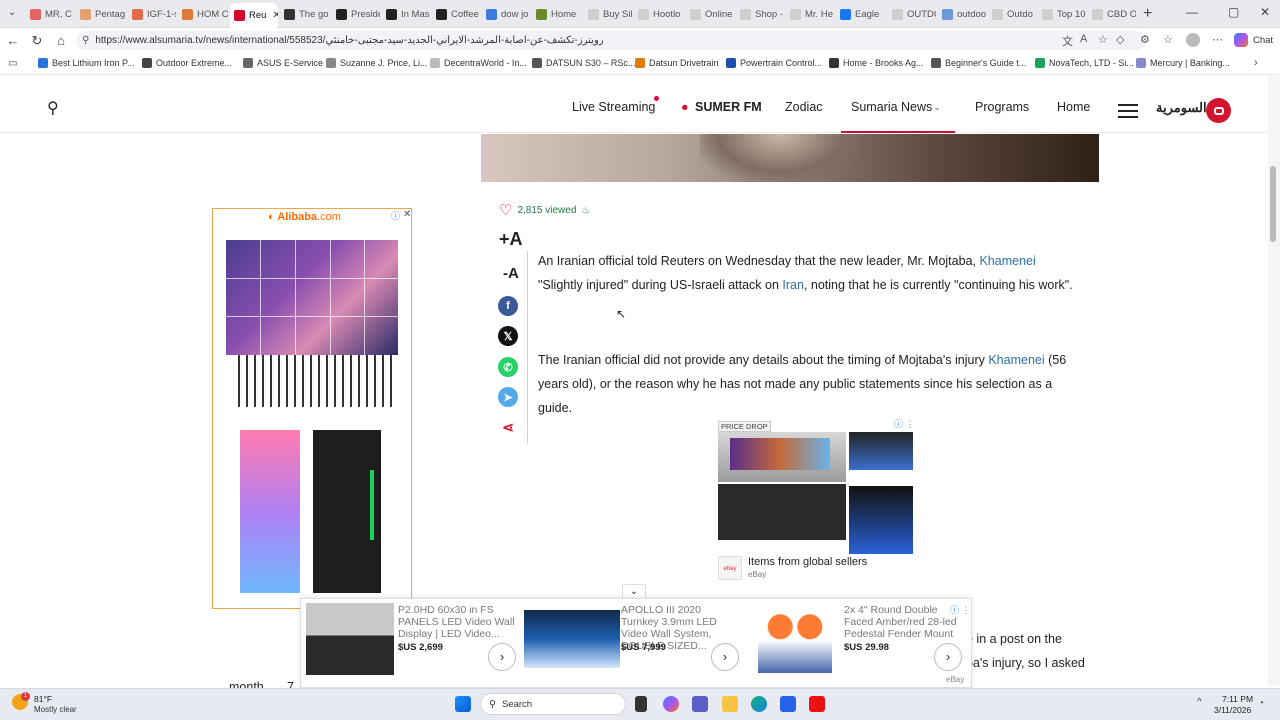 The image size is (1280, 720). I want to click on chevron-down-icon: ⌄, so click(937, 107).